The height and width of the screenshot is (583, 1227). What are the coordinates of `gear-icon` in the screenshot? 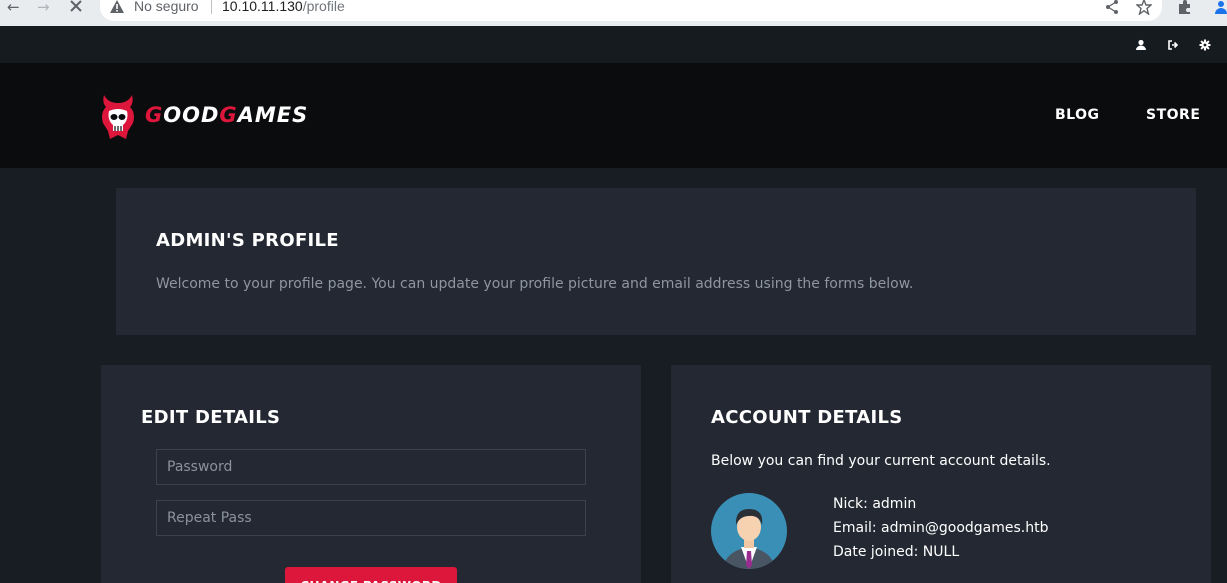 It's located at (1205, 45).